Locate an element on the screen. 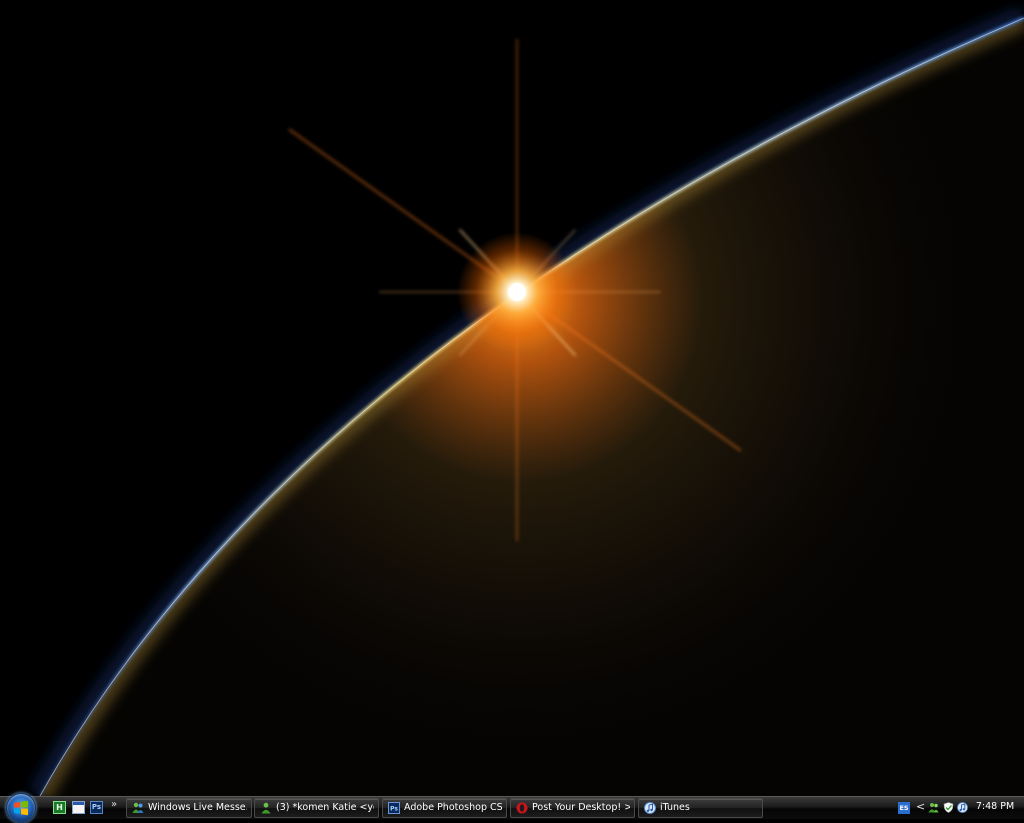  quick-launch-more-button: » is located at coordinates (114, 804).